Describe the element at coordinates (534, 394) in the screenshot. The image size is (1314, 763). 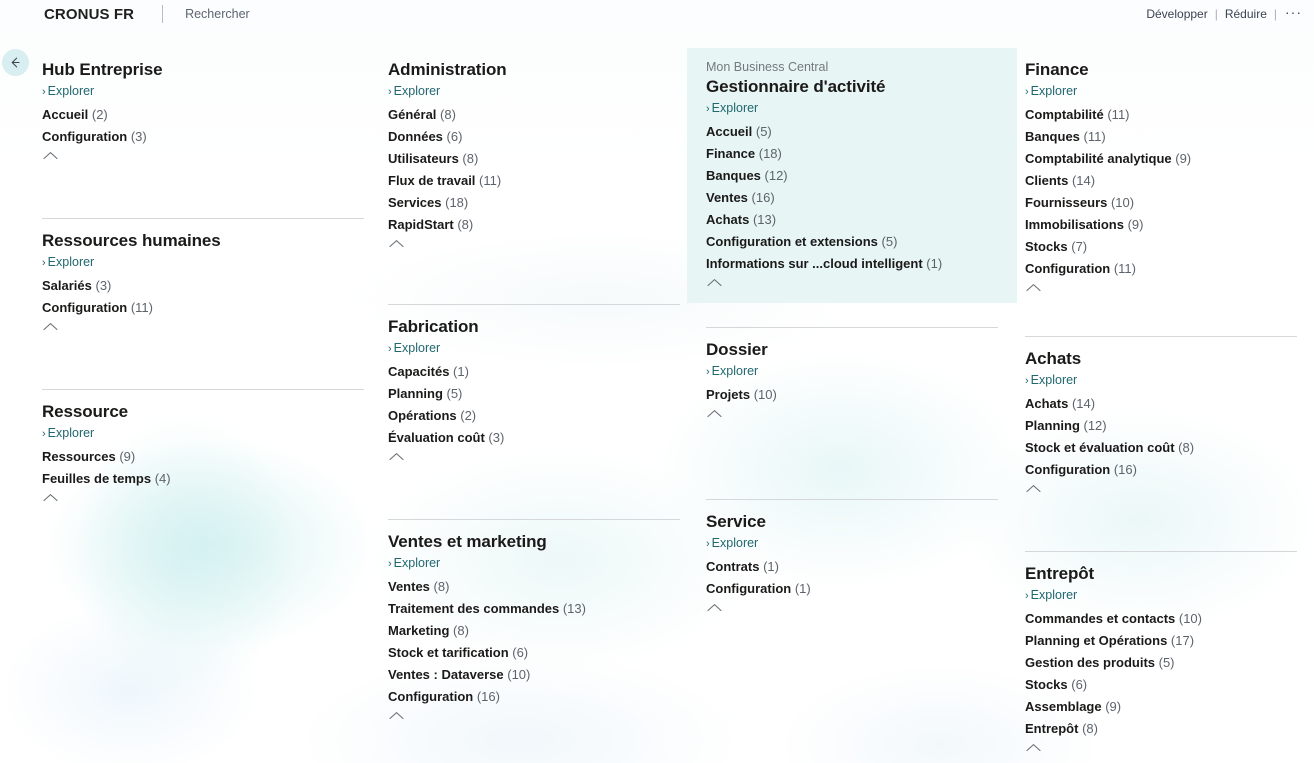
I see `nav-item: Planning (5)` at that location.